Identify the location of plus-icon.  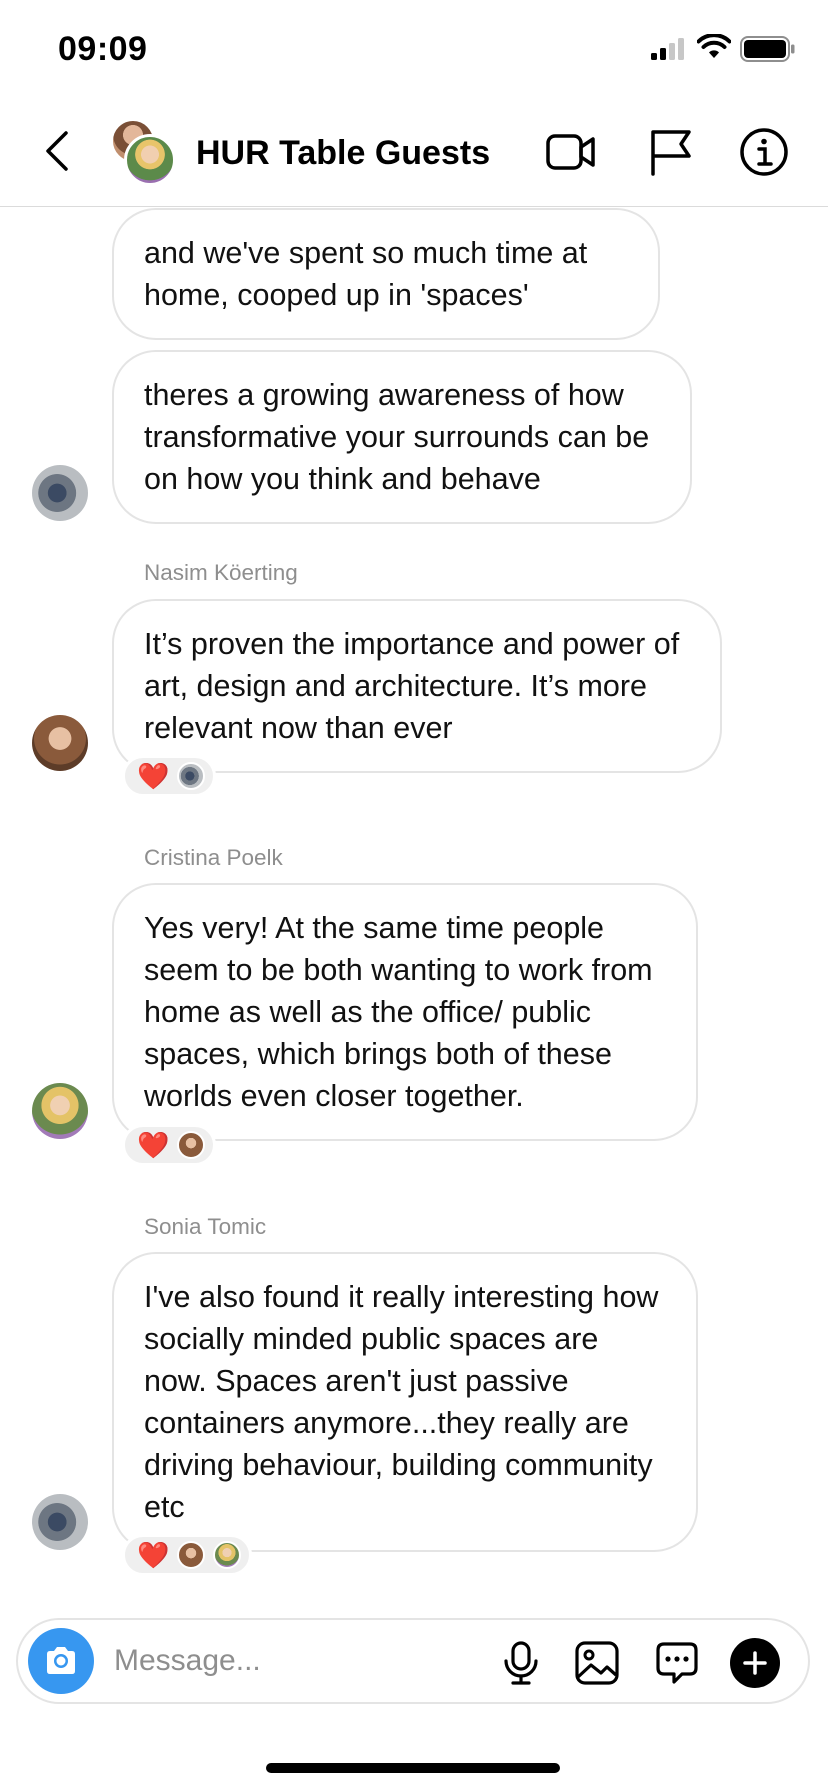
(755, 1663).